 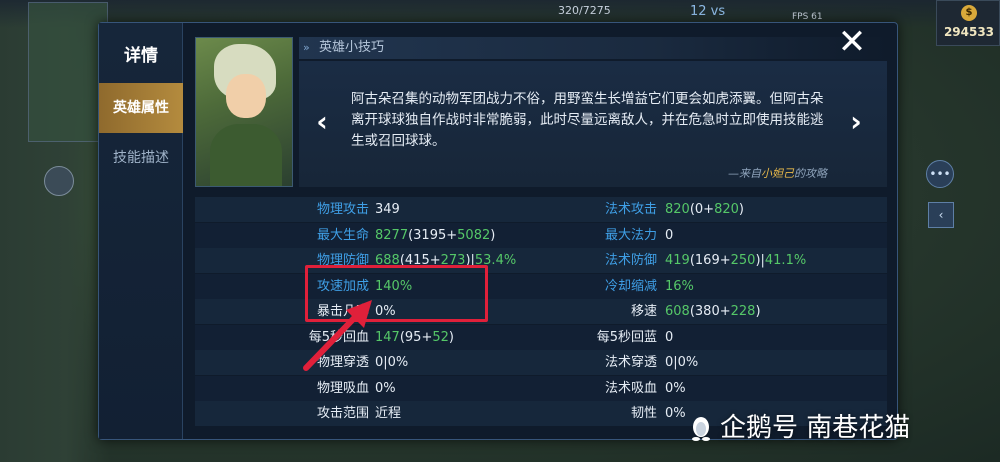 What do you see at coordinates (941, 215) in the screenshot?
I see `expand-arrow-icon: ‹` at bounding box center [941, 215].